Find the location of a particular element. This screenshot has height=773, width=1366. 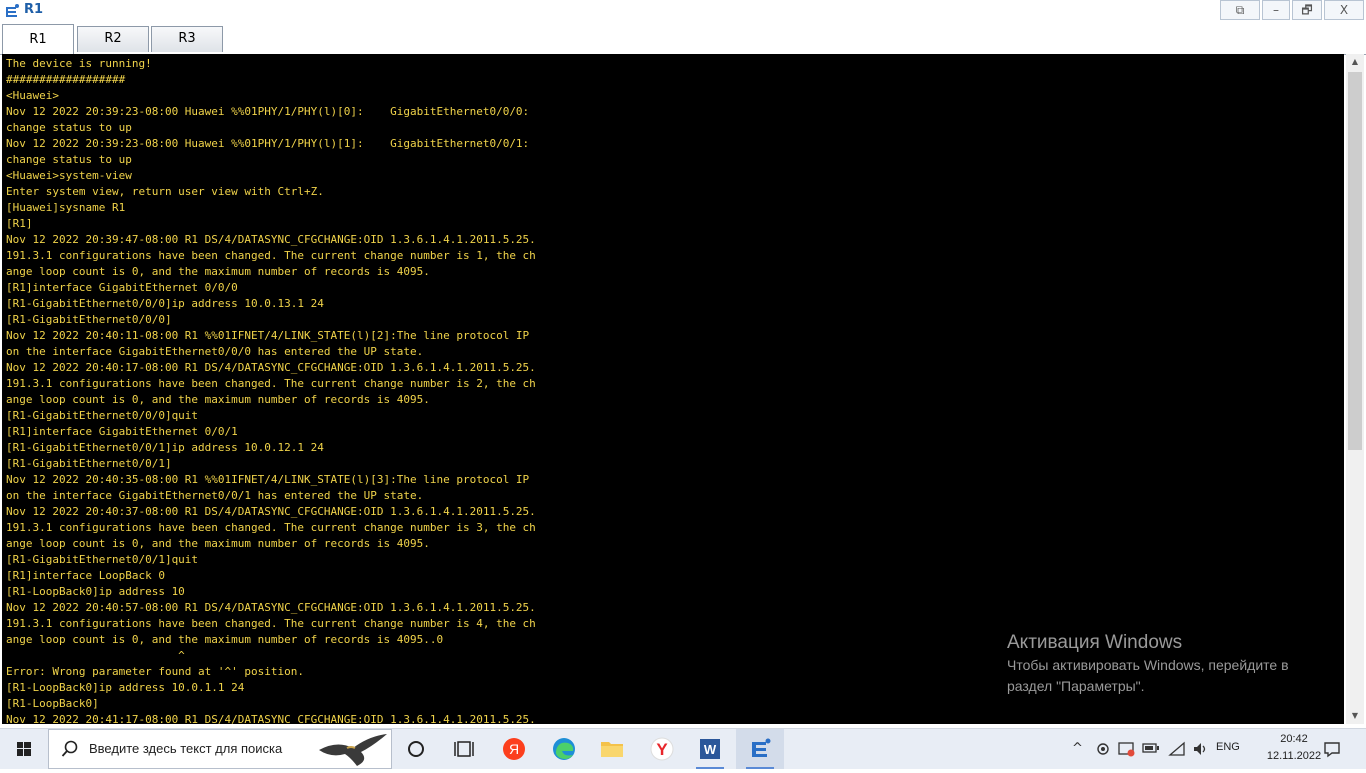

wifi-icon is located at coordinates (1177, 749).